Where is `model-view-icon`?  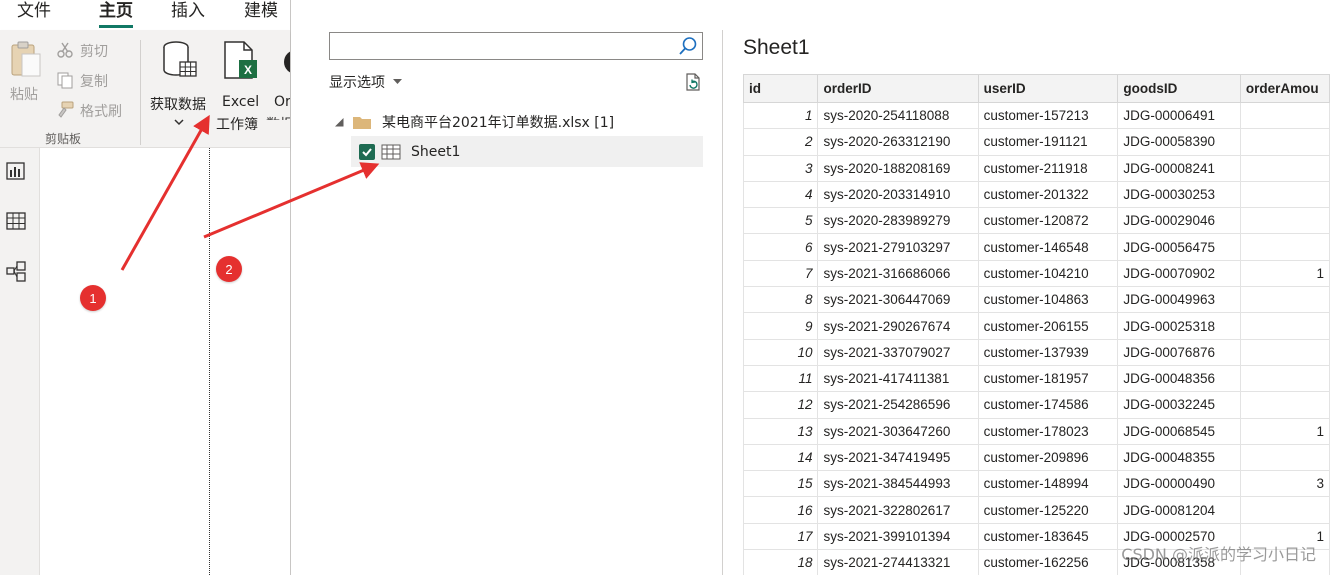 model-view-icon is located at coordinates (16, 271).